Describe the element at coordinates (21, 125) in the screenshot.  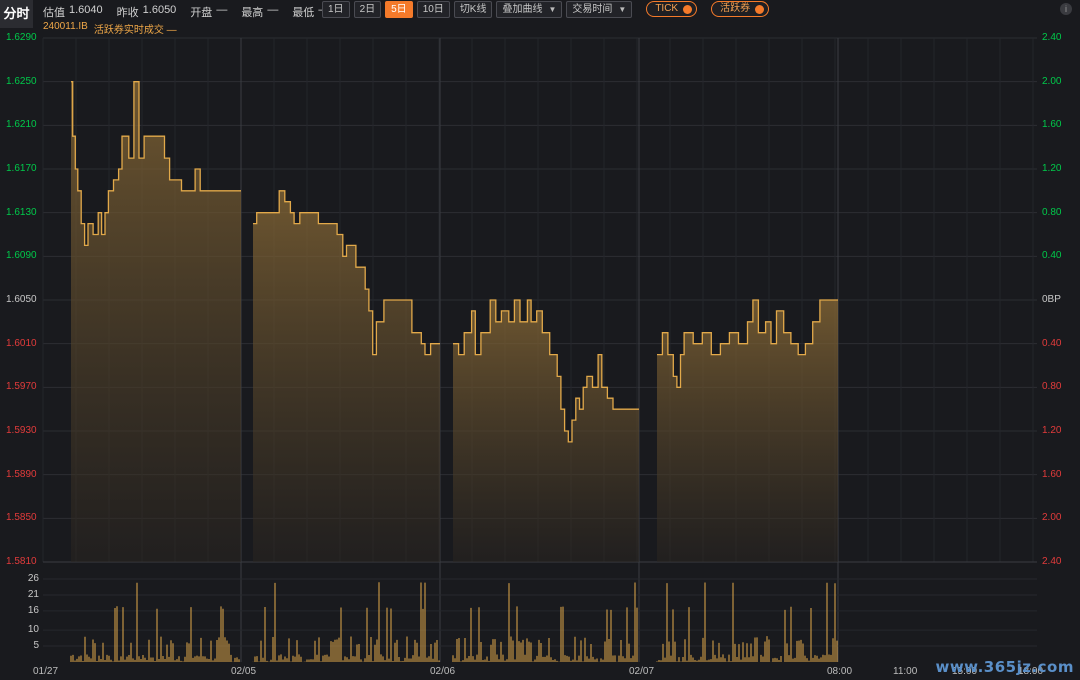
I see `price-tick-label: 1.6210` at that location.